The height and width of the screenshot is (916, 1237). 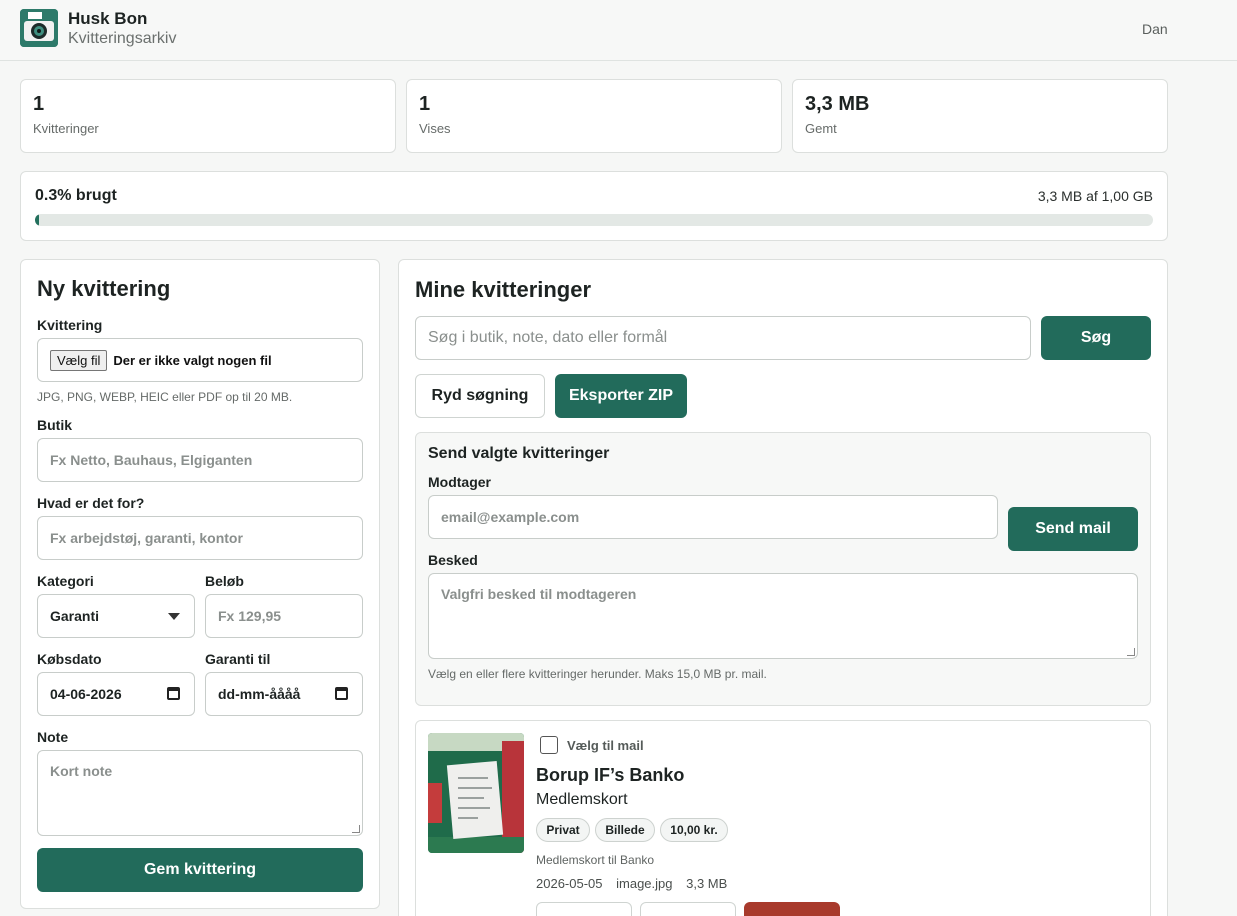 I want to click on stat-card-shown: 1 Vises, so click(x=594, y=116).